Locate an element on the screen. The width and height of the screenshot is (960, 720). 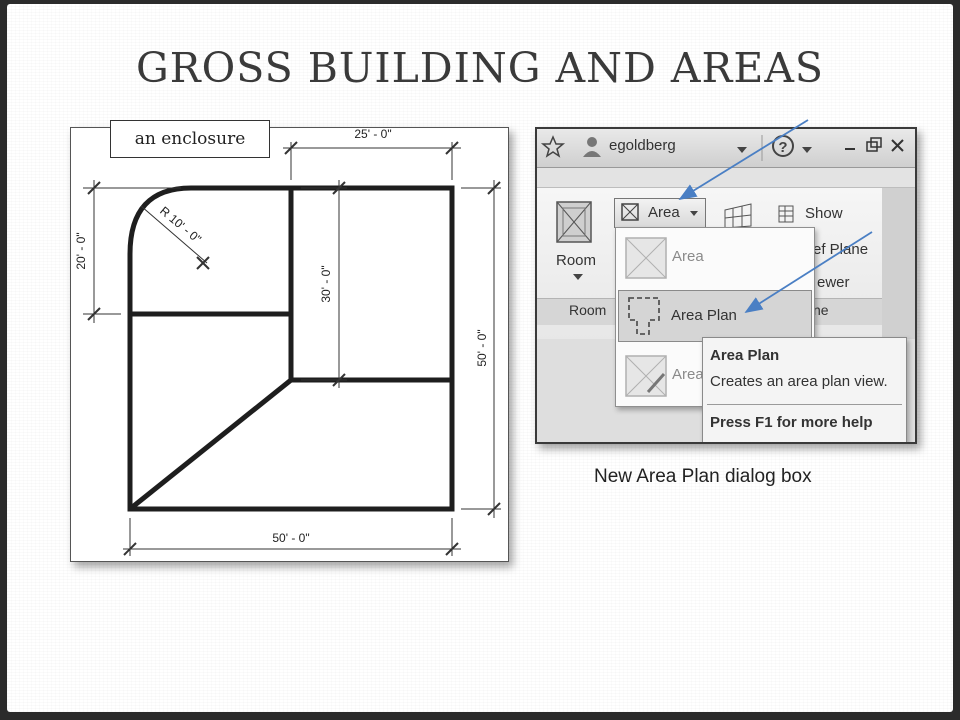
menu-item-area-label: Area is located at coordinates (688, 256).